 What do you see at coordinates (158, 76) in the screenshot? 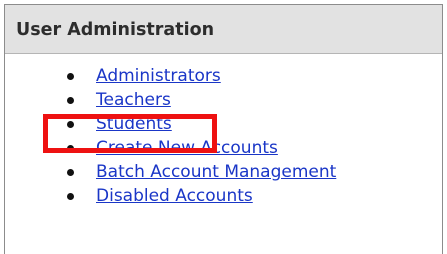
I see `administrators-link: Administrators` at bounding box center [158, 76].